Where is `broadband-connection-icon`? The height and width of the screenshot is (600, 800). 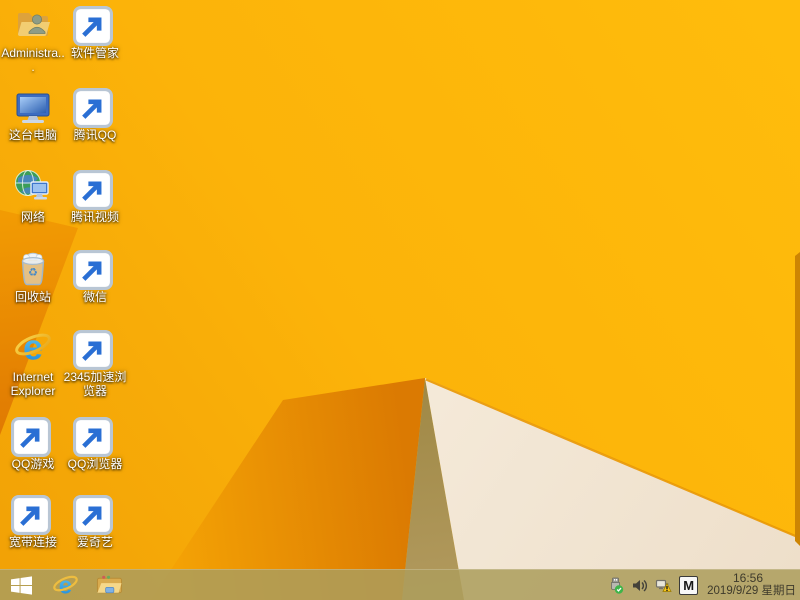 broadband-connection-icon is located at coordinates (32, 514).